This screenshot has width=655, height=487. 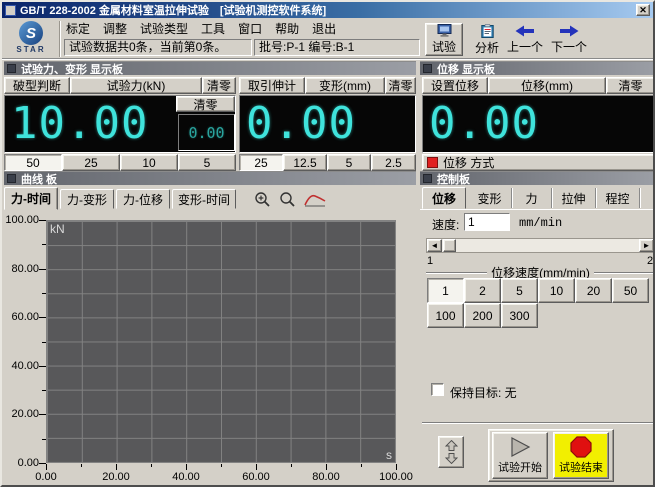 What do you see at coordinates (115, 28) in the screenshot?
I see `menu-item-adjust: 调整` at bounding box center [115, 28].